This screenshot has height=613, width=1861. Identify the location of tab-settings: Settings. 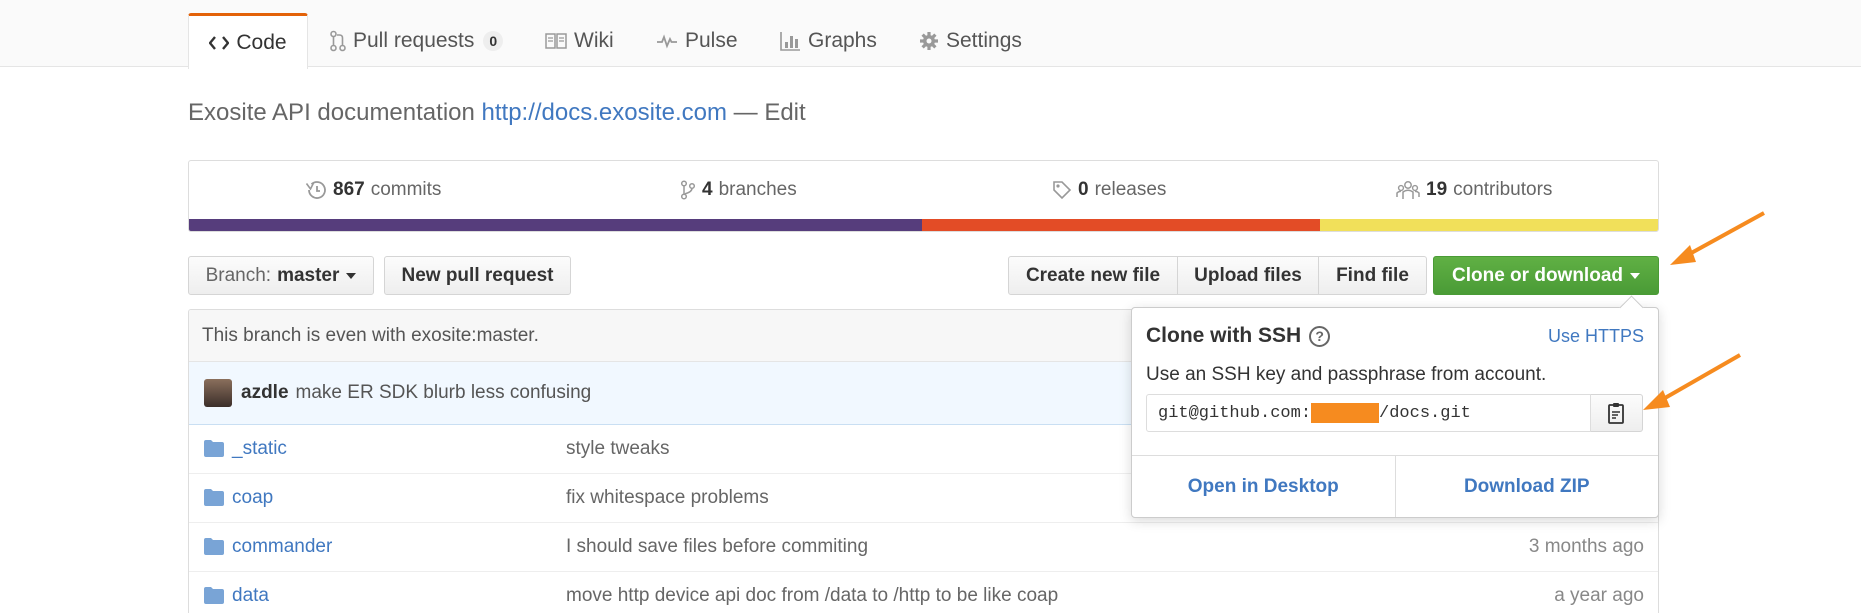
(970, 41).